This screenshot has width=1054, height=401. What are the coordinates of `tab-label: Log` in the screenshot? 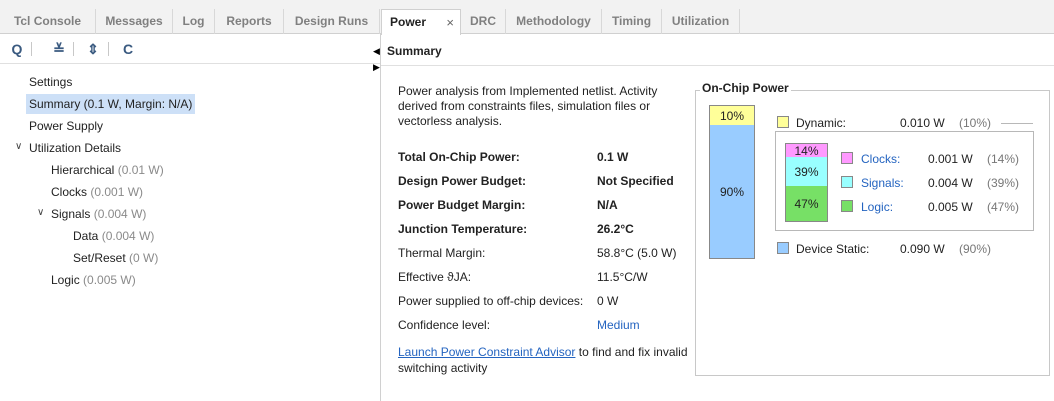 It's located at (193, 21).